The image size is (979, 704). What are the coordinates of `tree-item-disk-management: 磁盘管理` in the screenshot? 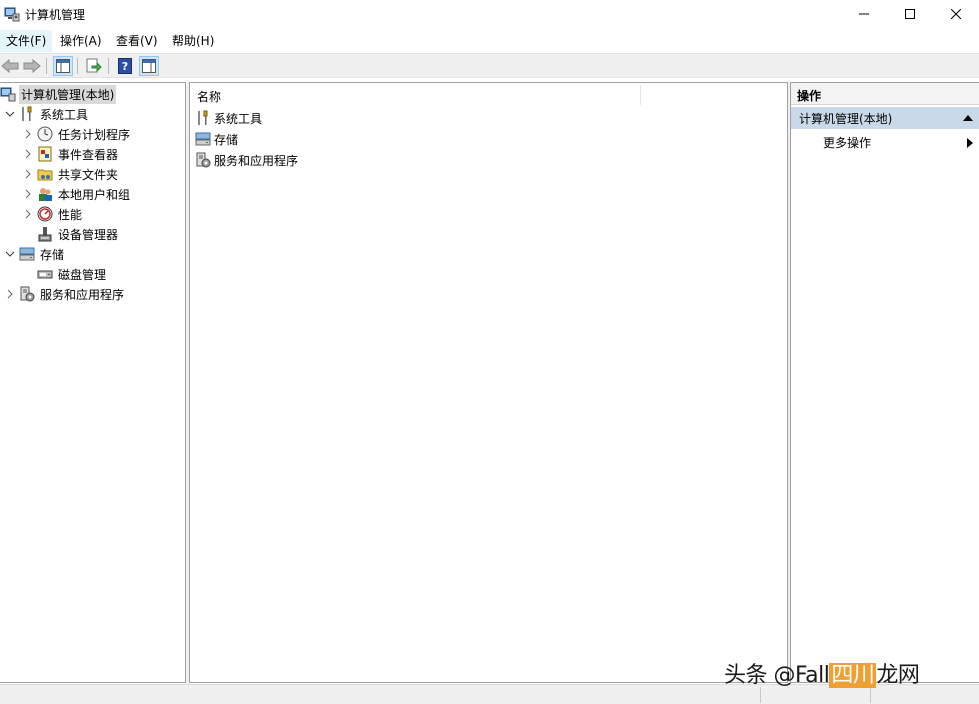 It's located at (72, 274).